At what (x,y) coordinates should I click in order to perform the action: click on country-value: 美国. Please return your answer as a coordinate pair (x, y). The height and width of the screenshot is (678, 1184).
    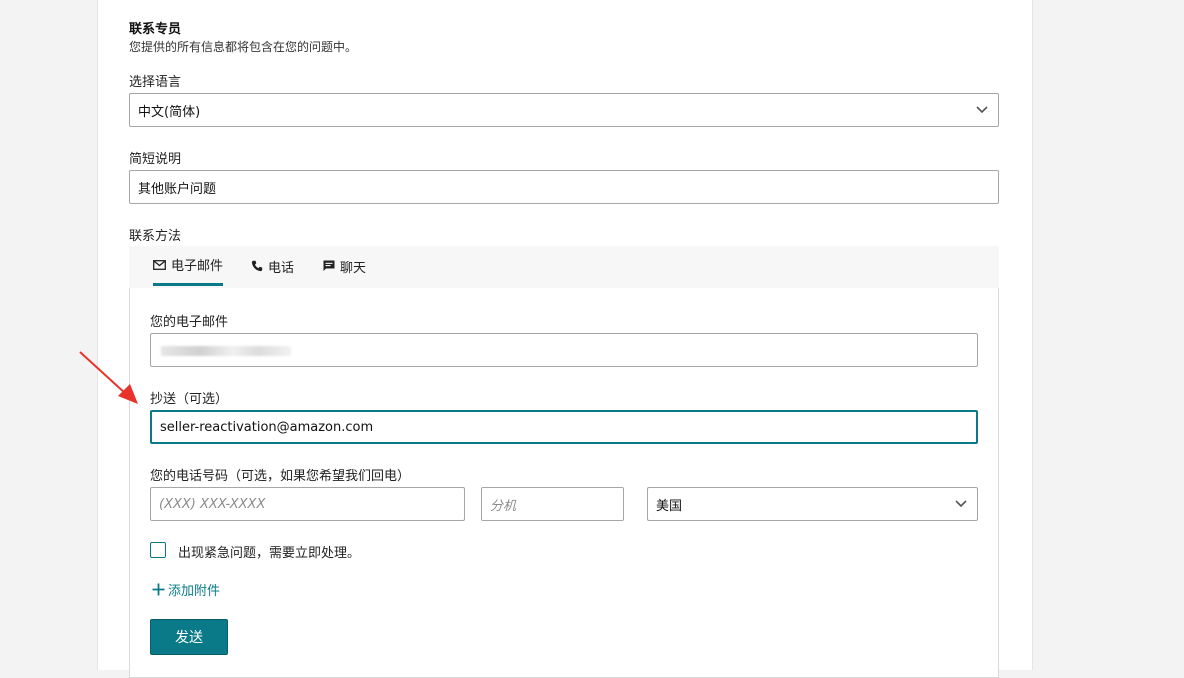
    Looking at the image, I should click on (669, 506).